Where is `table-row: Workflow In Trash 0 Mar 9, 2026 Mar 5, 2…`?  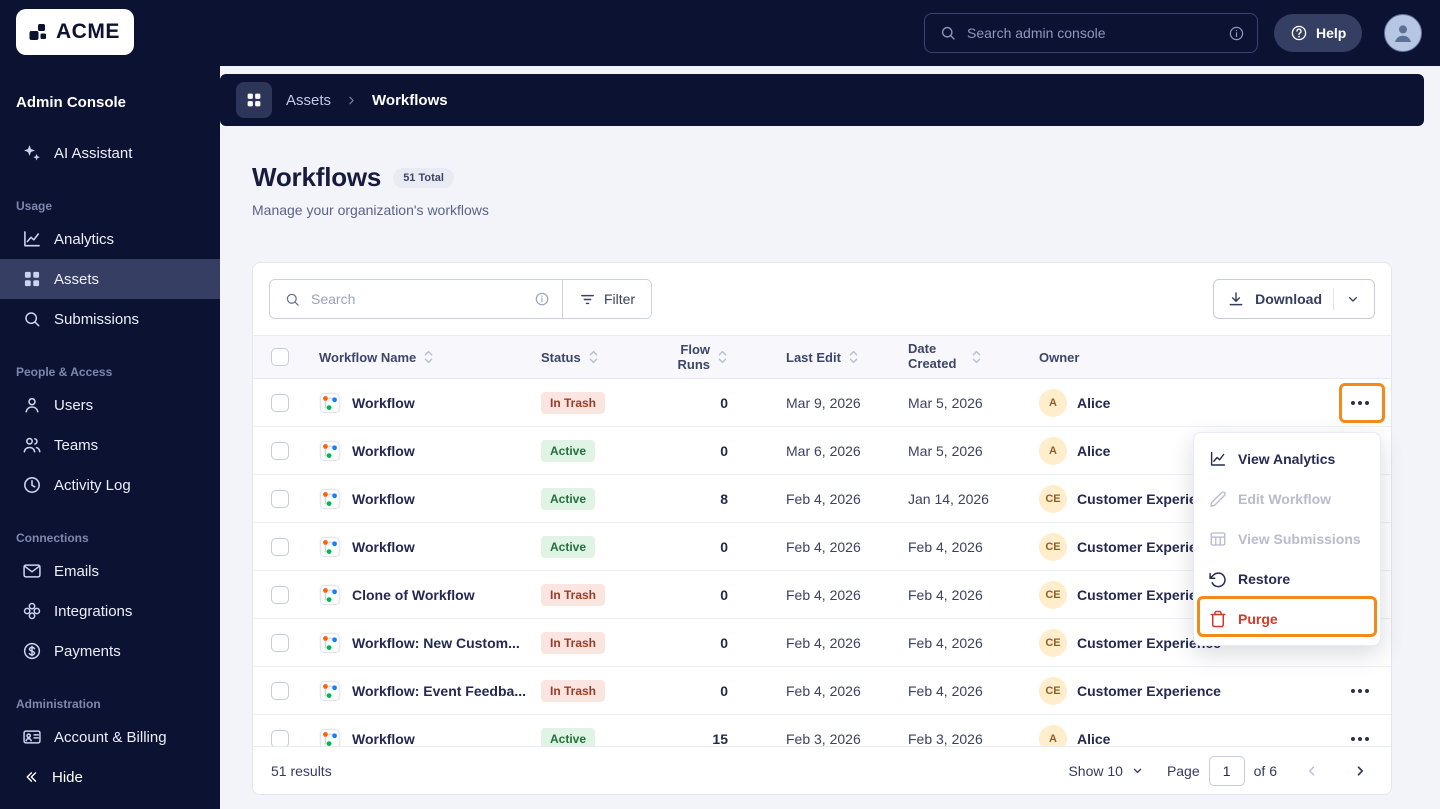 table-row: Workflow In Trash 0 Mar 9, 2026 Mar 5, 2… is located at coordinates (822, 403).